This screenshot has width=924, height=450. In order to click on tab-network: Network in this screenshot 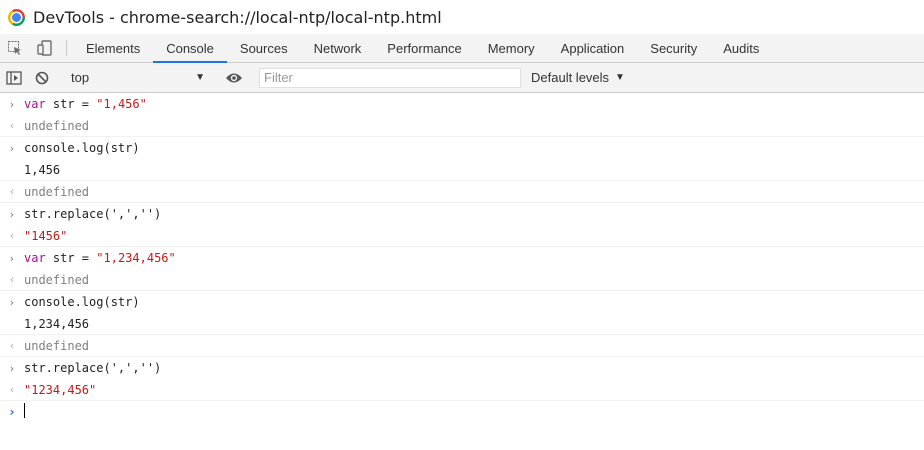, I will do `click(338, 48)`.